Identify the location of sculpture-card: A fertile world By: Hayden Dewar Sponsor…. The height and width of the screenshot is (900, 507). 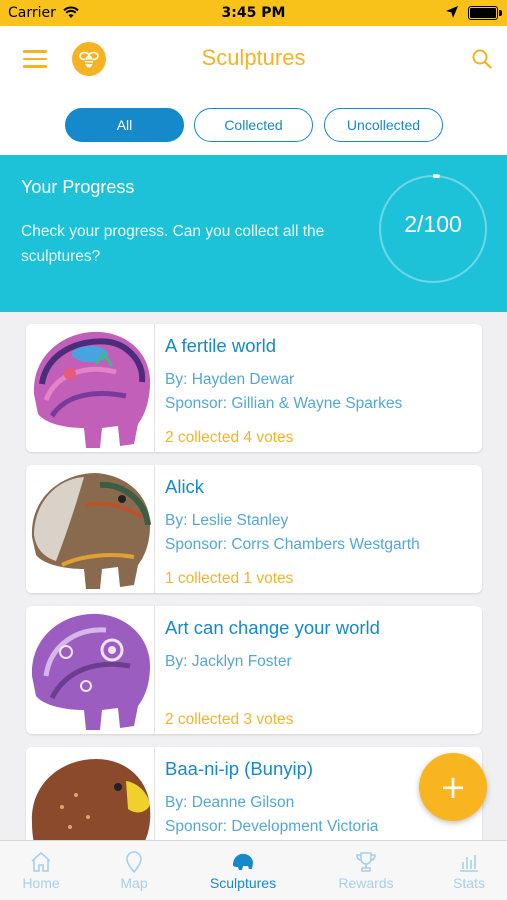
(254, 388).